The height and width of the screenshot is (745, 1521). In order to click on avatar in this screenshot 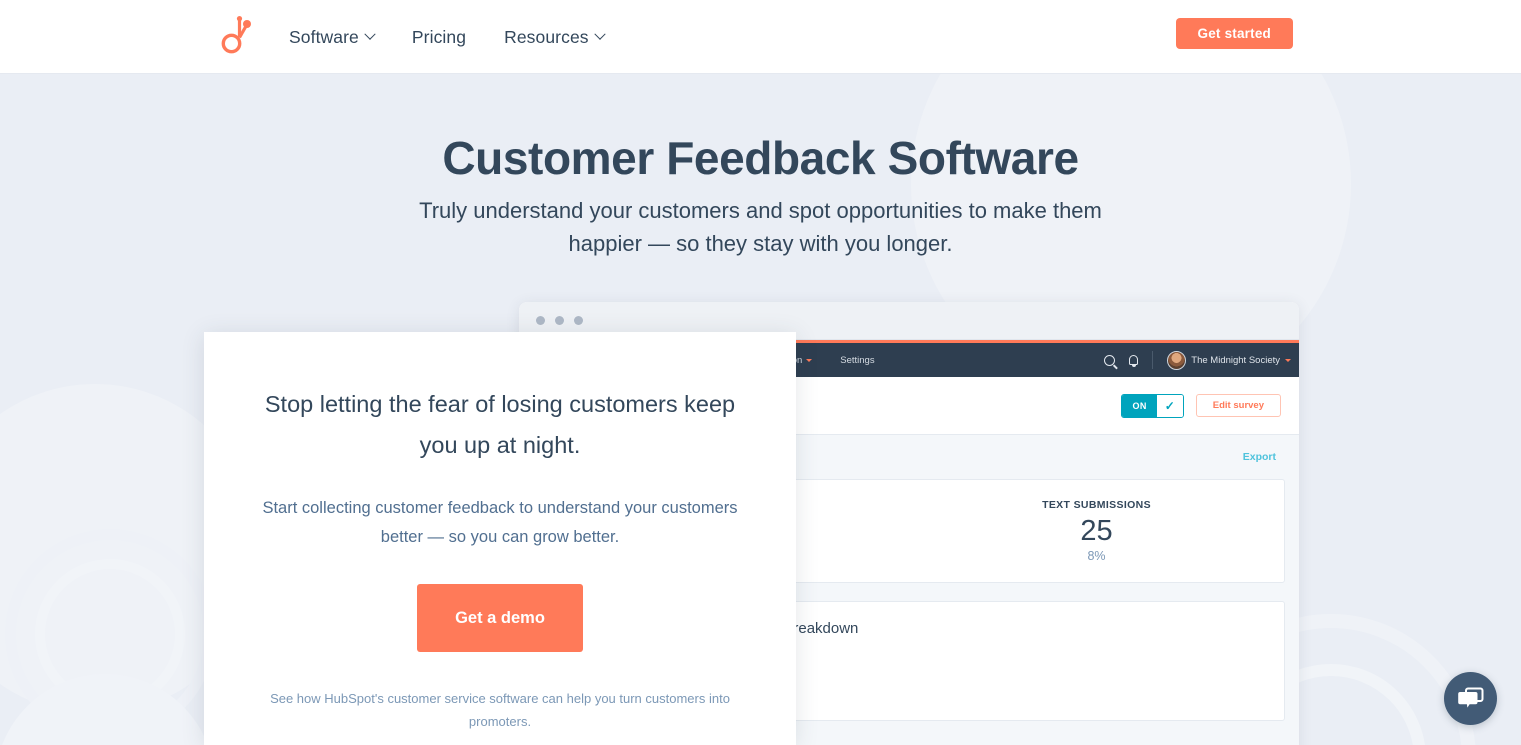, I will do `click(1177, 360)`.